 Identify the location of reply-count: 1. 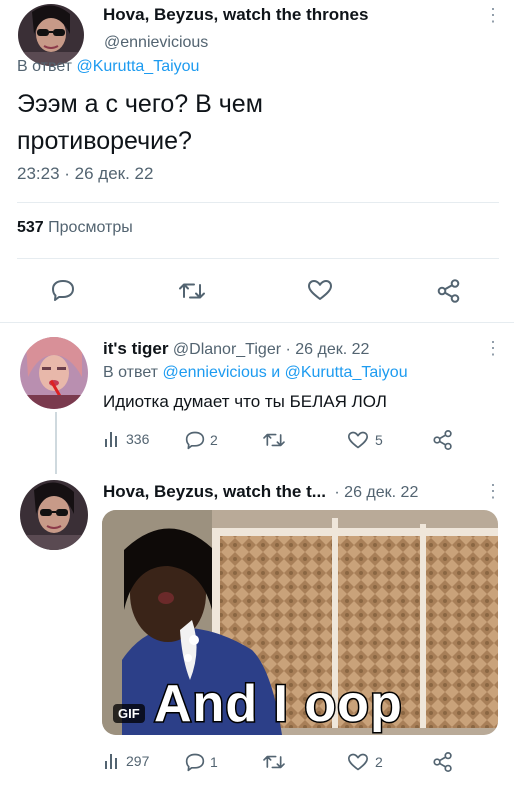
(214, 762).